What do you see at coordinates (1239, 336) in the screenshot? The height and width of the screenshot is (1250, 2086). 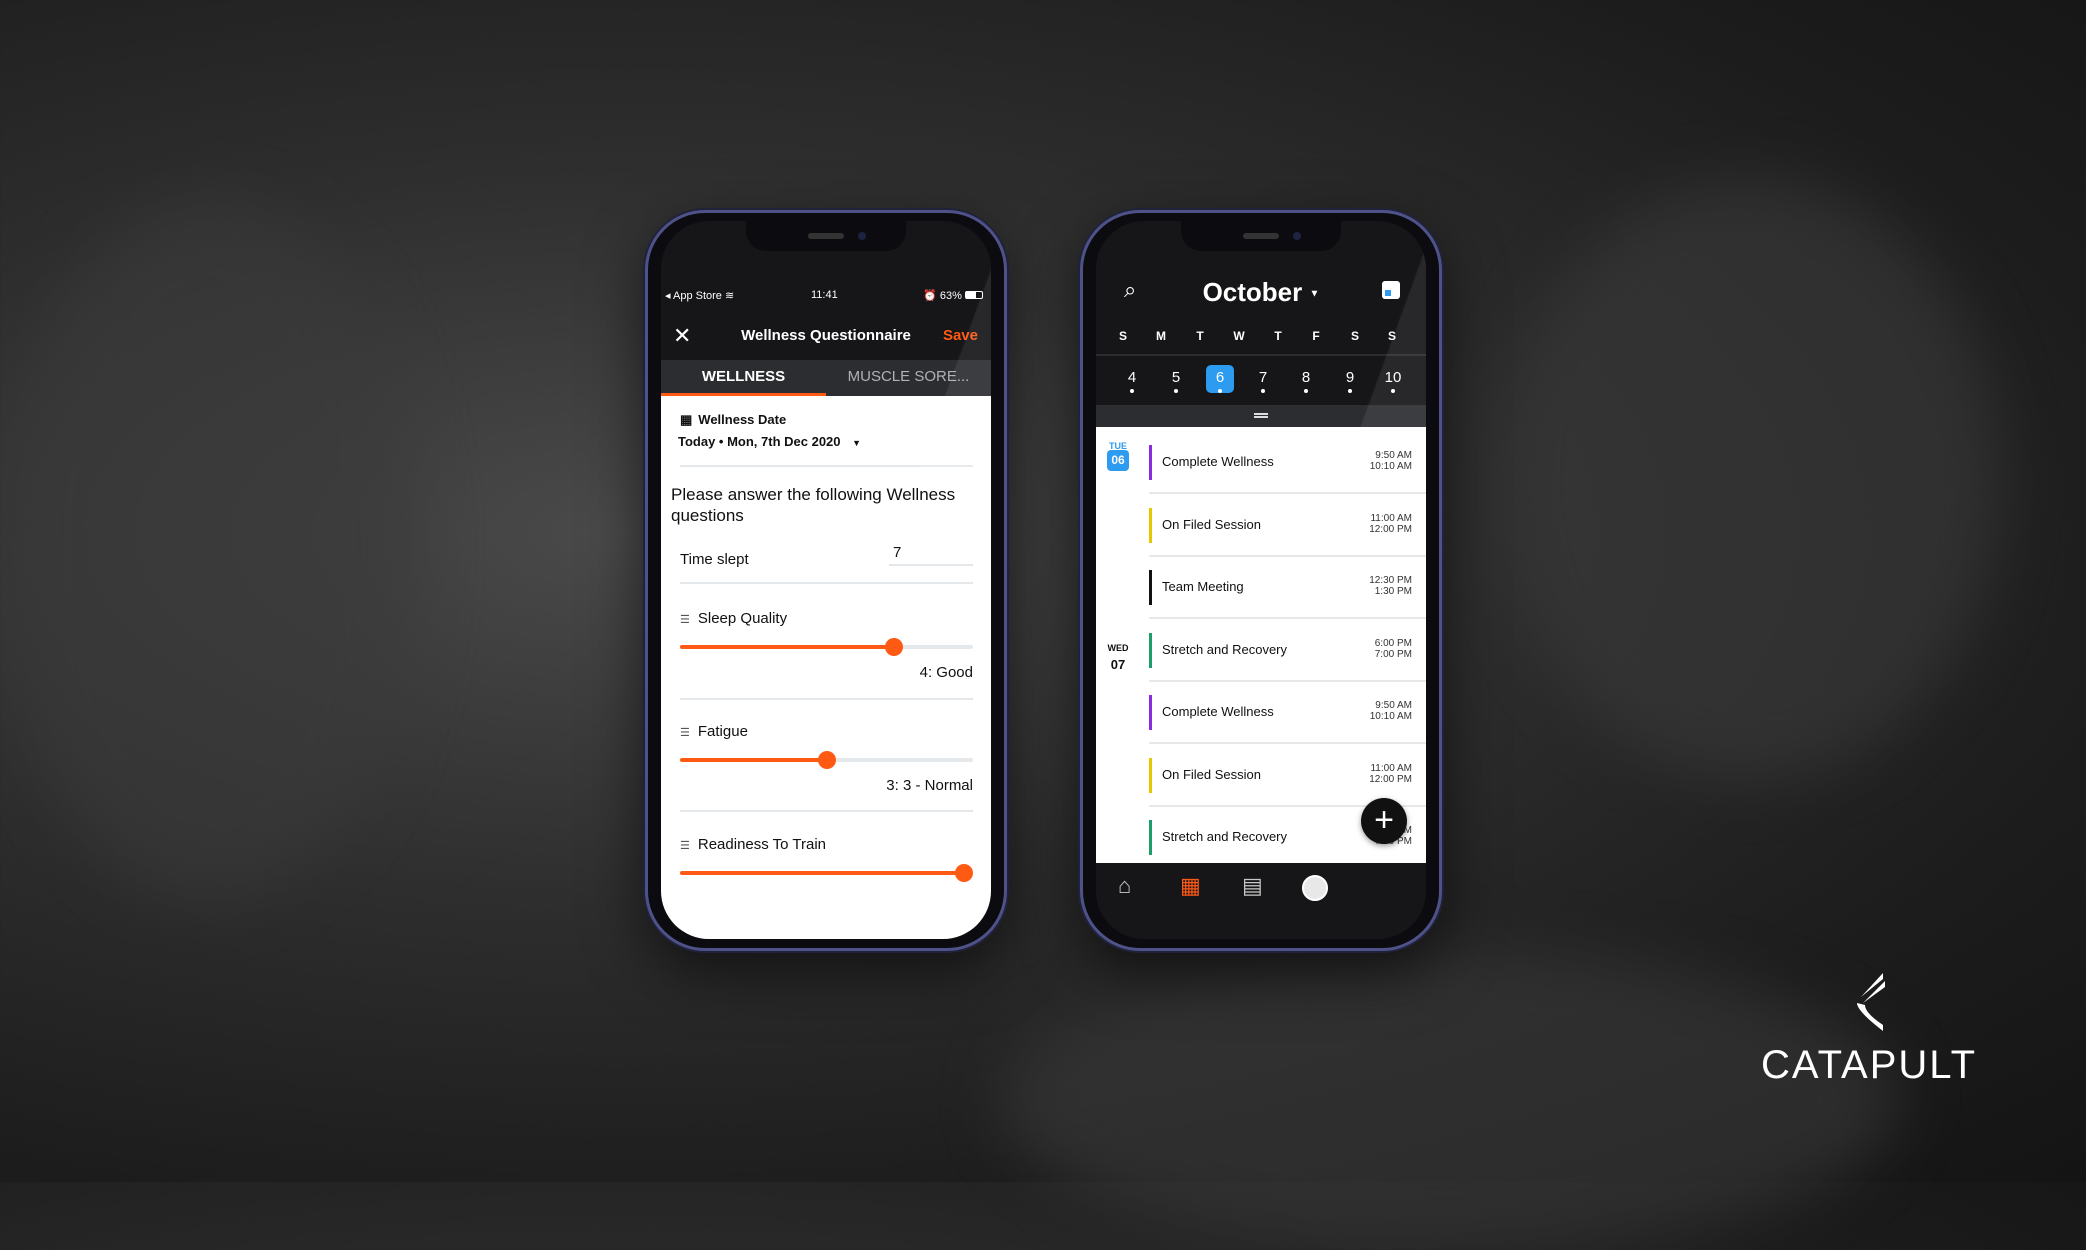 I see `weekday-label: W` at bounding box center [1239, 336].